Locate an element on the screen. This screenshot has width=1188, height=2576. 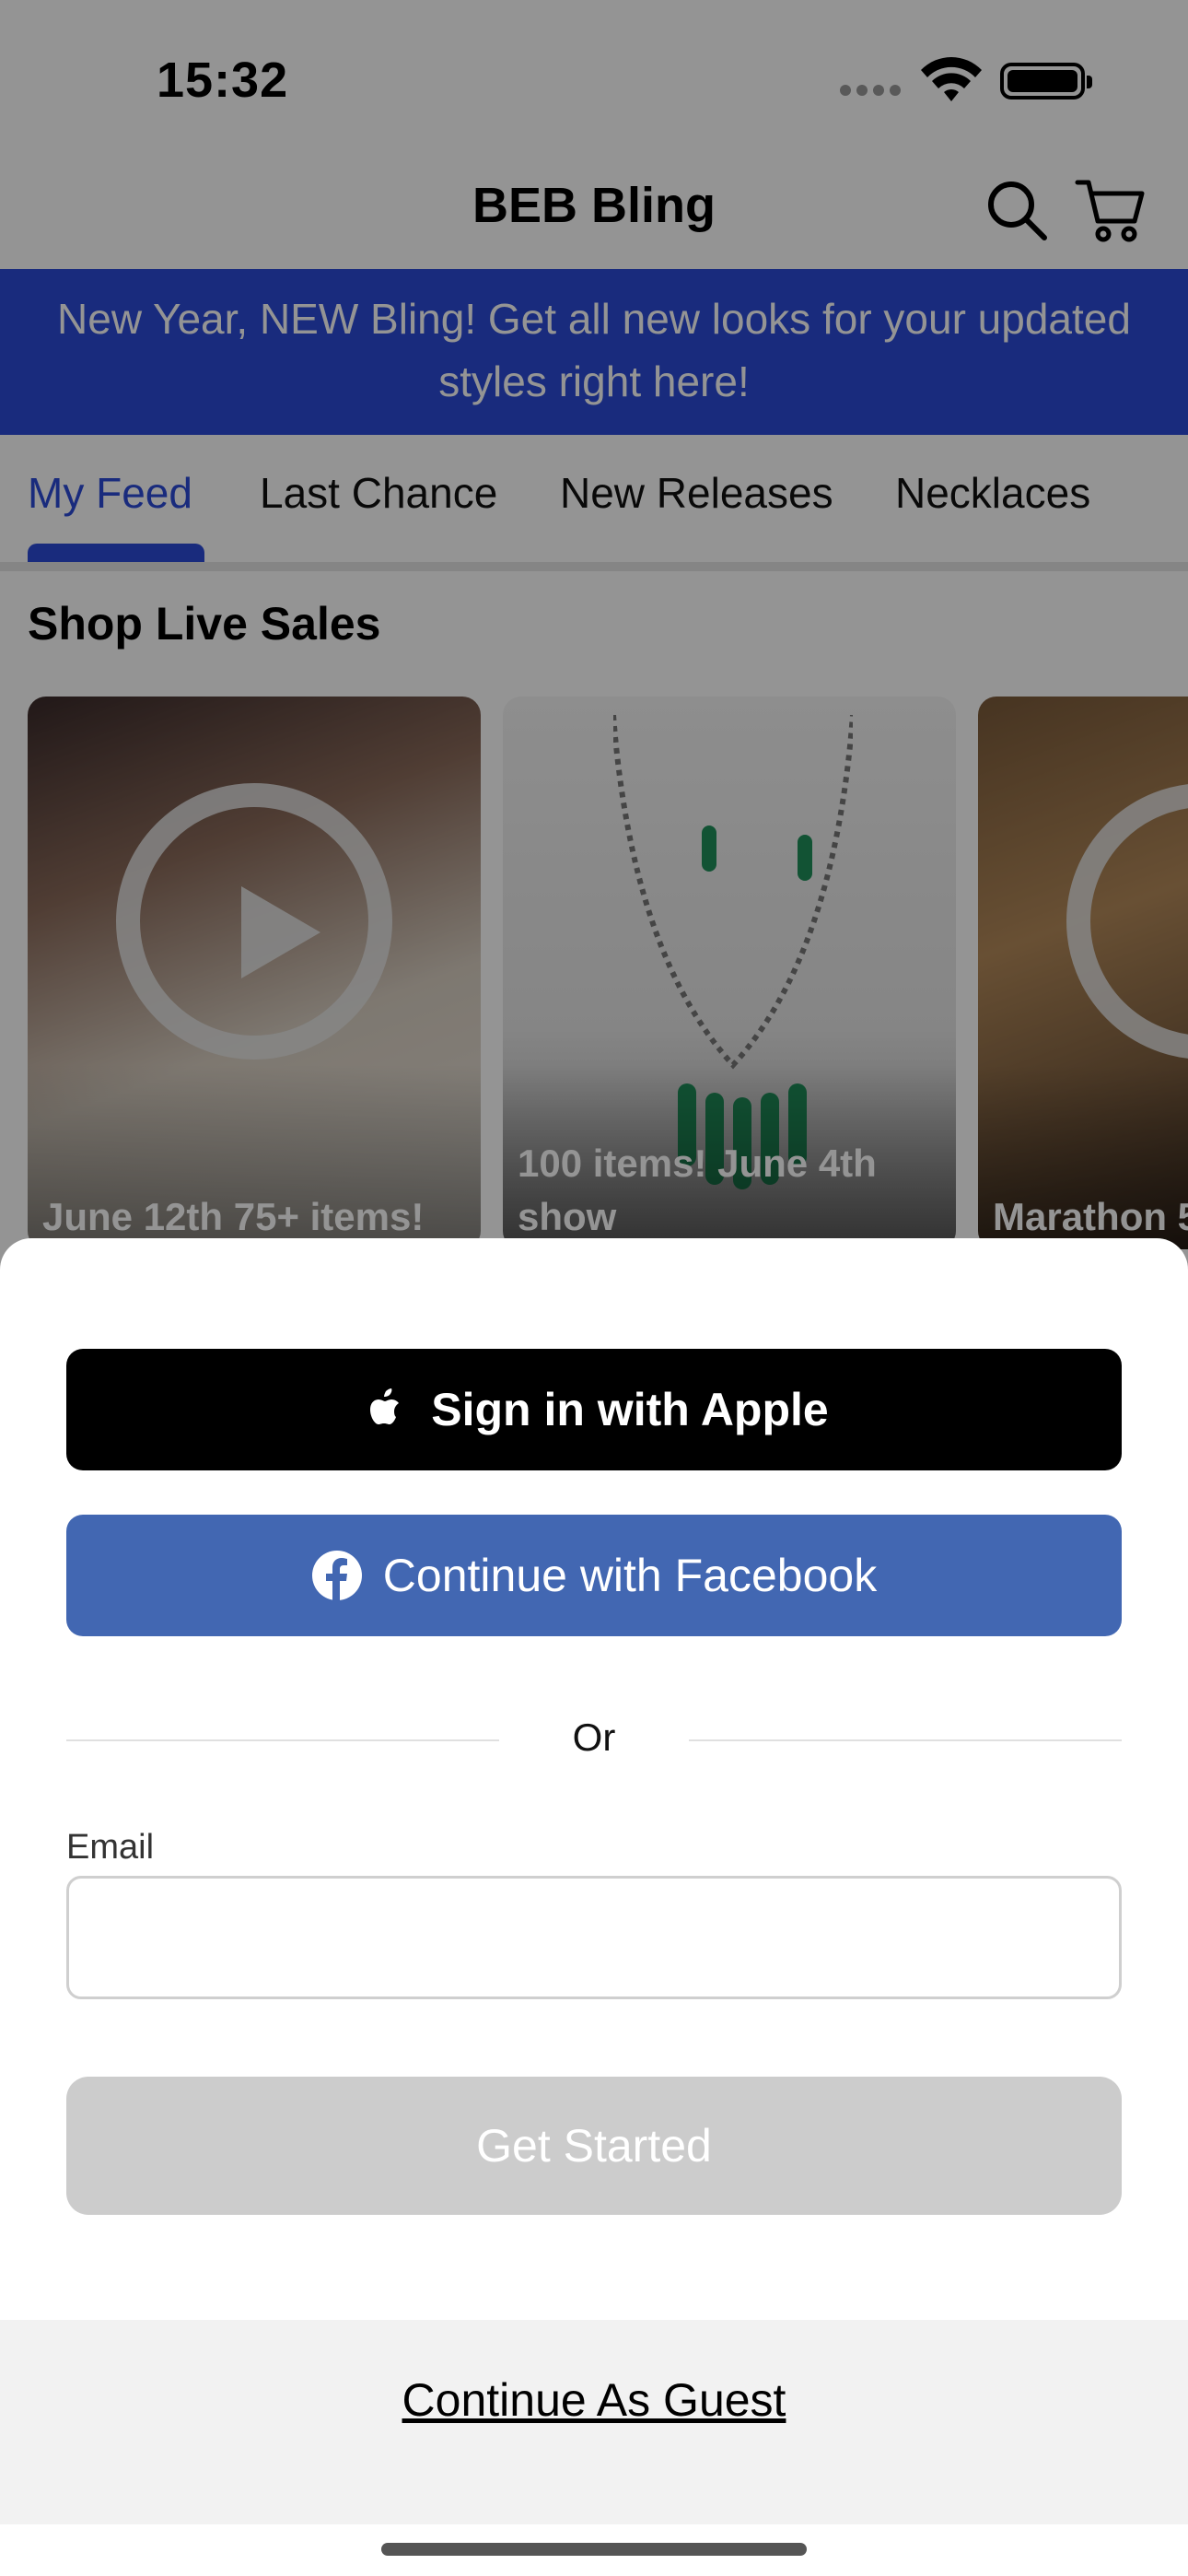
apple-icon is located at coordinates (385, 1406).